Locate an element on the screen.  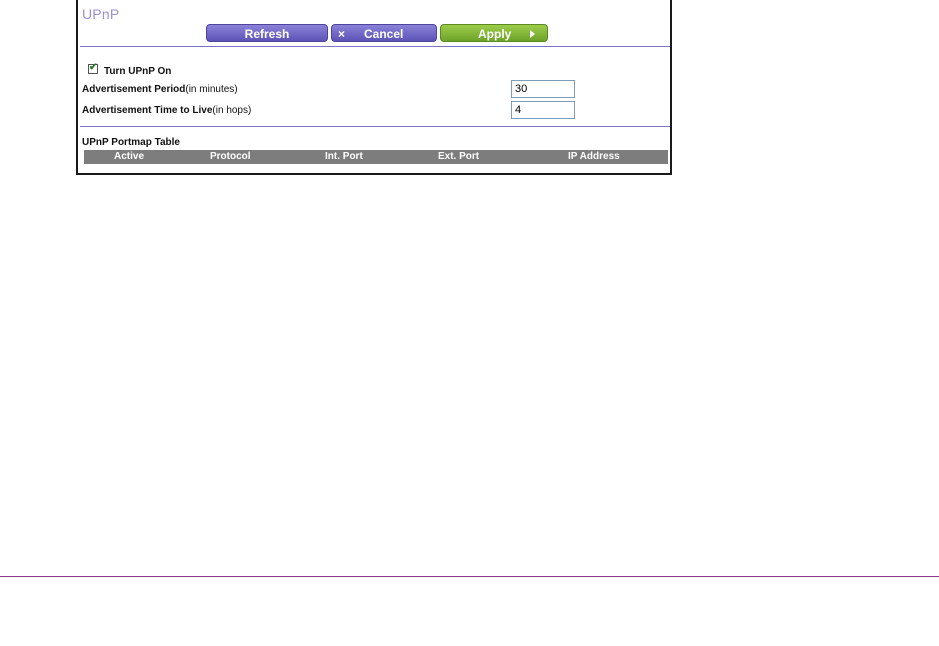
adv-period-label-unit: (in minutes) is located at coordinates (211, 89).